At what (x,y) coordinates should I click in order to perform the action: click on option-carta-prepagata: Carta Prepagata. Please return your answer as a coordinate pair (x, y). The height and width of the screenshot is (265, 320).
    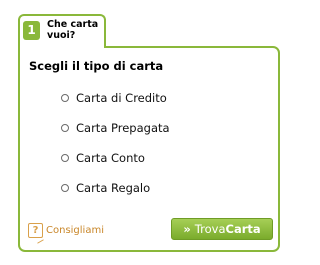
    Looking at the image, I should click on (115, 128).